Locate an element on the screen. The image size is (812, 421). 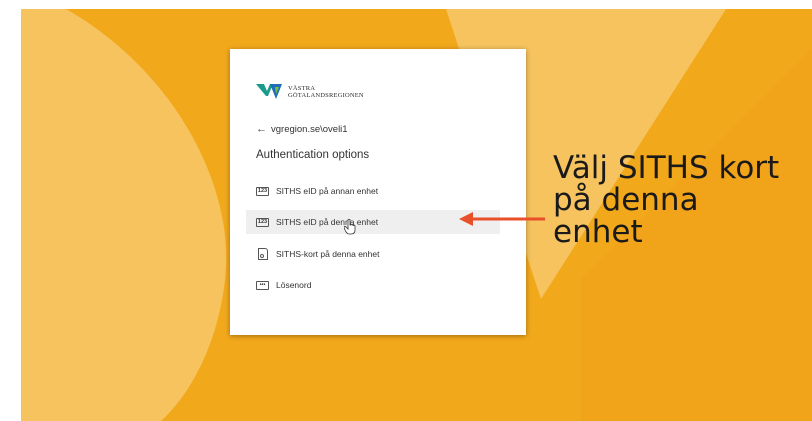
option-siths-card-this-device: SITHS-kort på denna enhet is located at coordinates (373, 254).